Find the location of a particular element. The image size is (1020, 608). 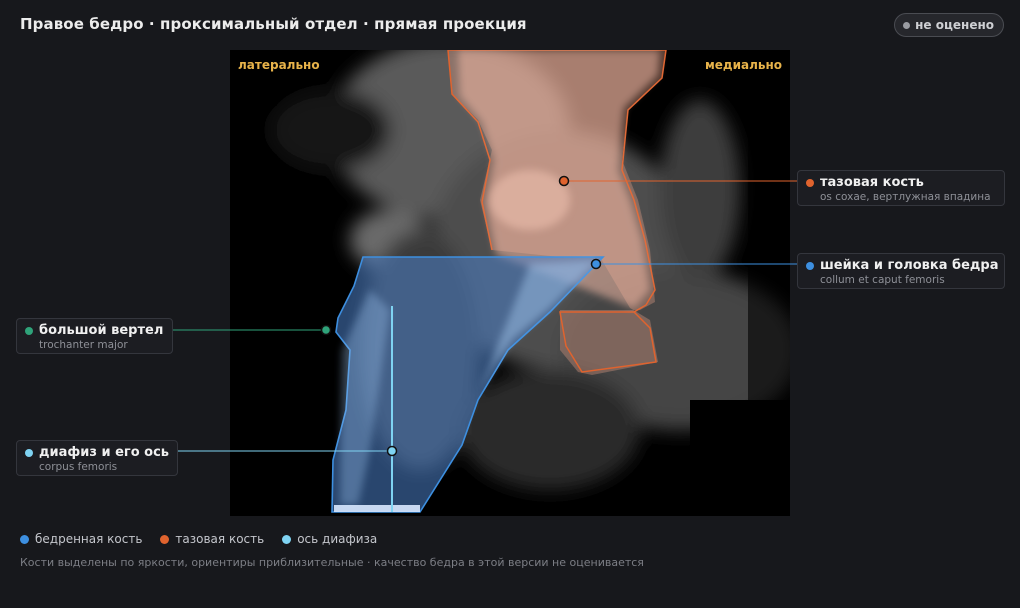

callout-pelvis-name: тазовая кость is located at coordinates (872, 182).